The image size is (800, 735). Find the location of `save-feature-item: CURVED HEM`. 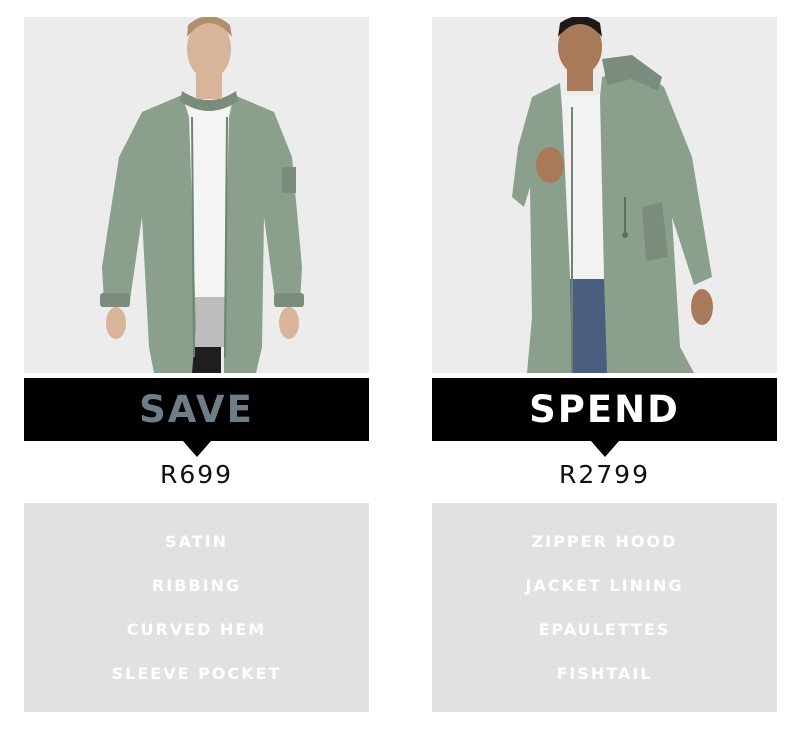

save-feature-item: CURVED HEM is located at coordinates (196, 629).